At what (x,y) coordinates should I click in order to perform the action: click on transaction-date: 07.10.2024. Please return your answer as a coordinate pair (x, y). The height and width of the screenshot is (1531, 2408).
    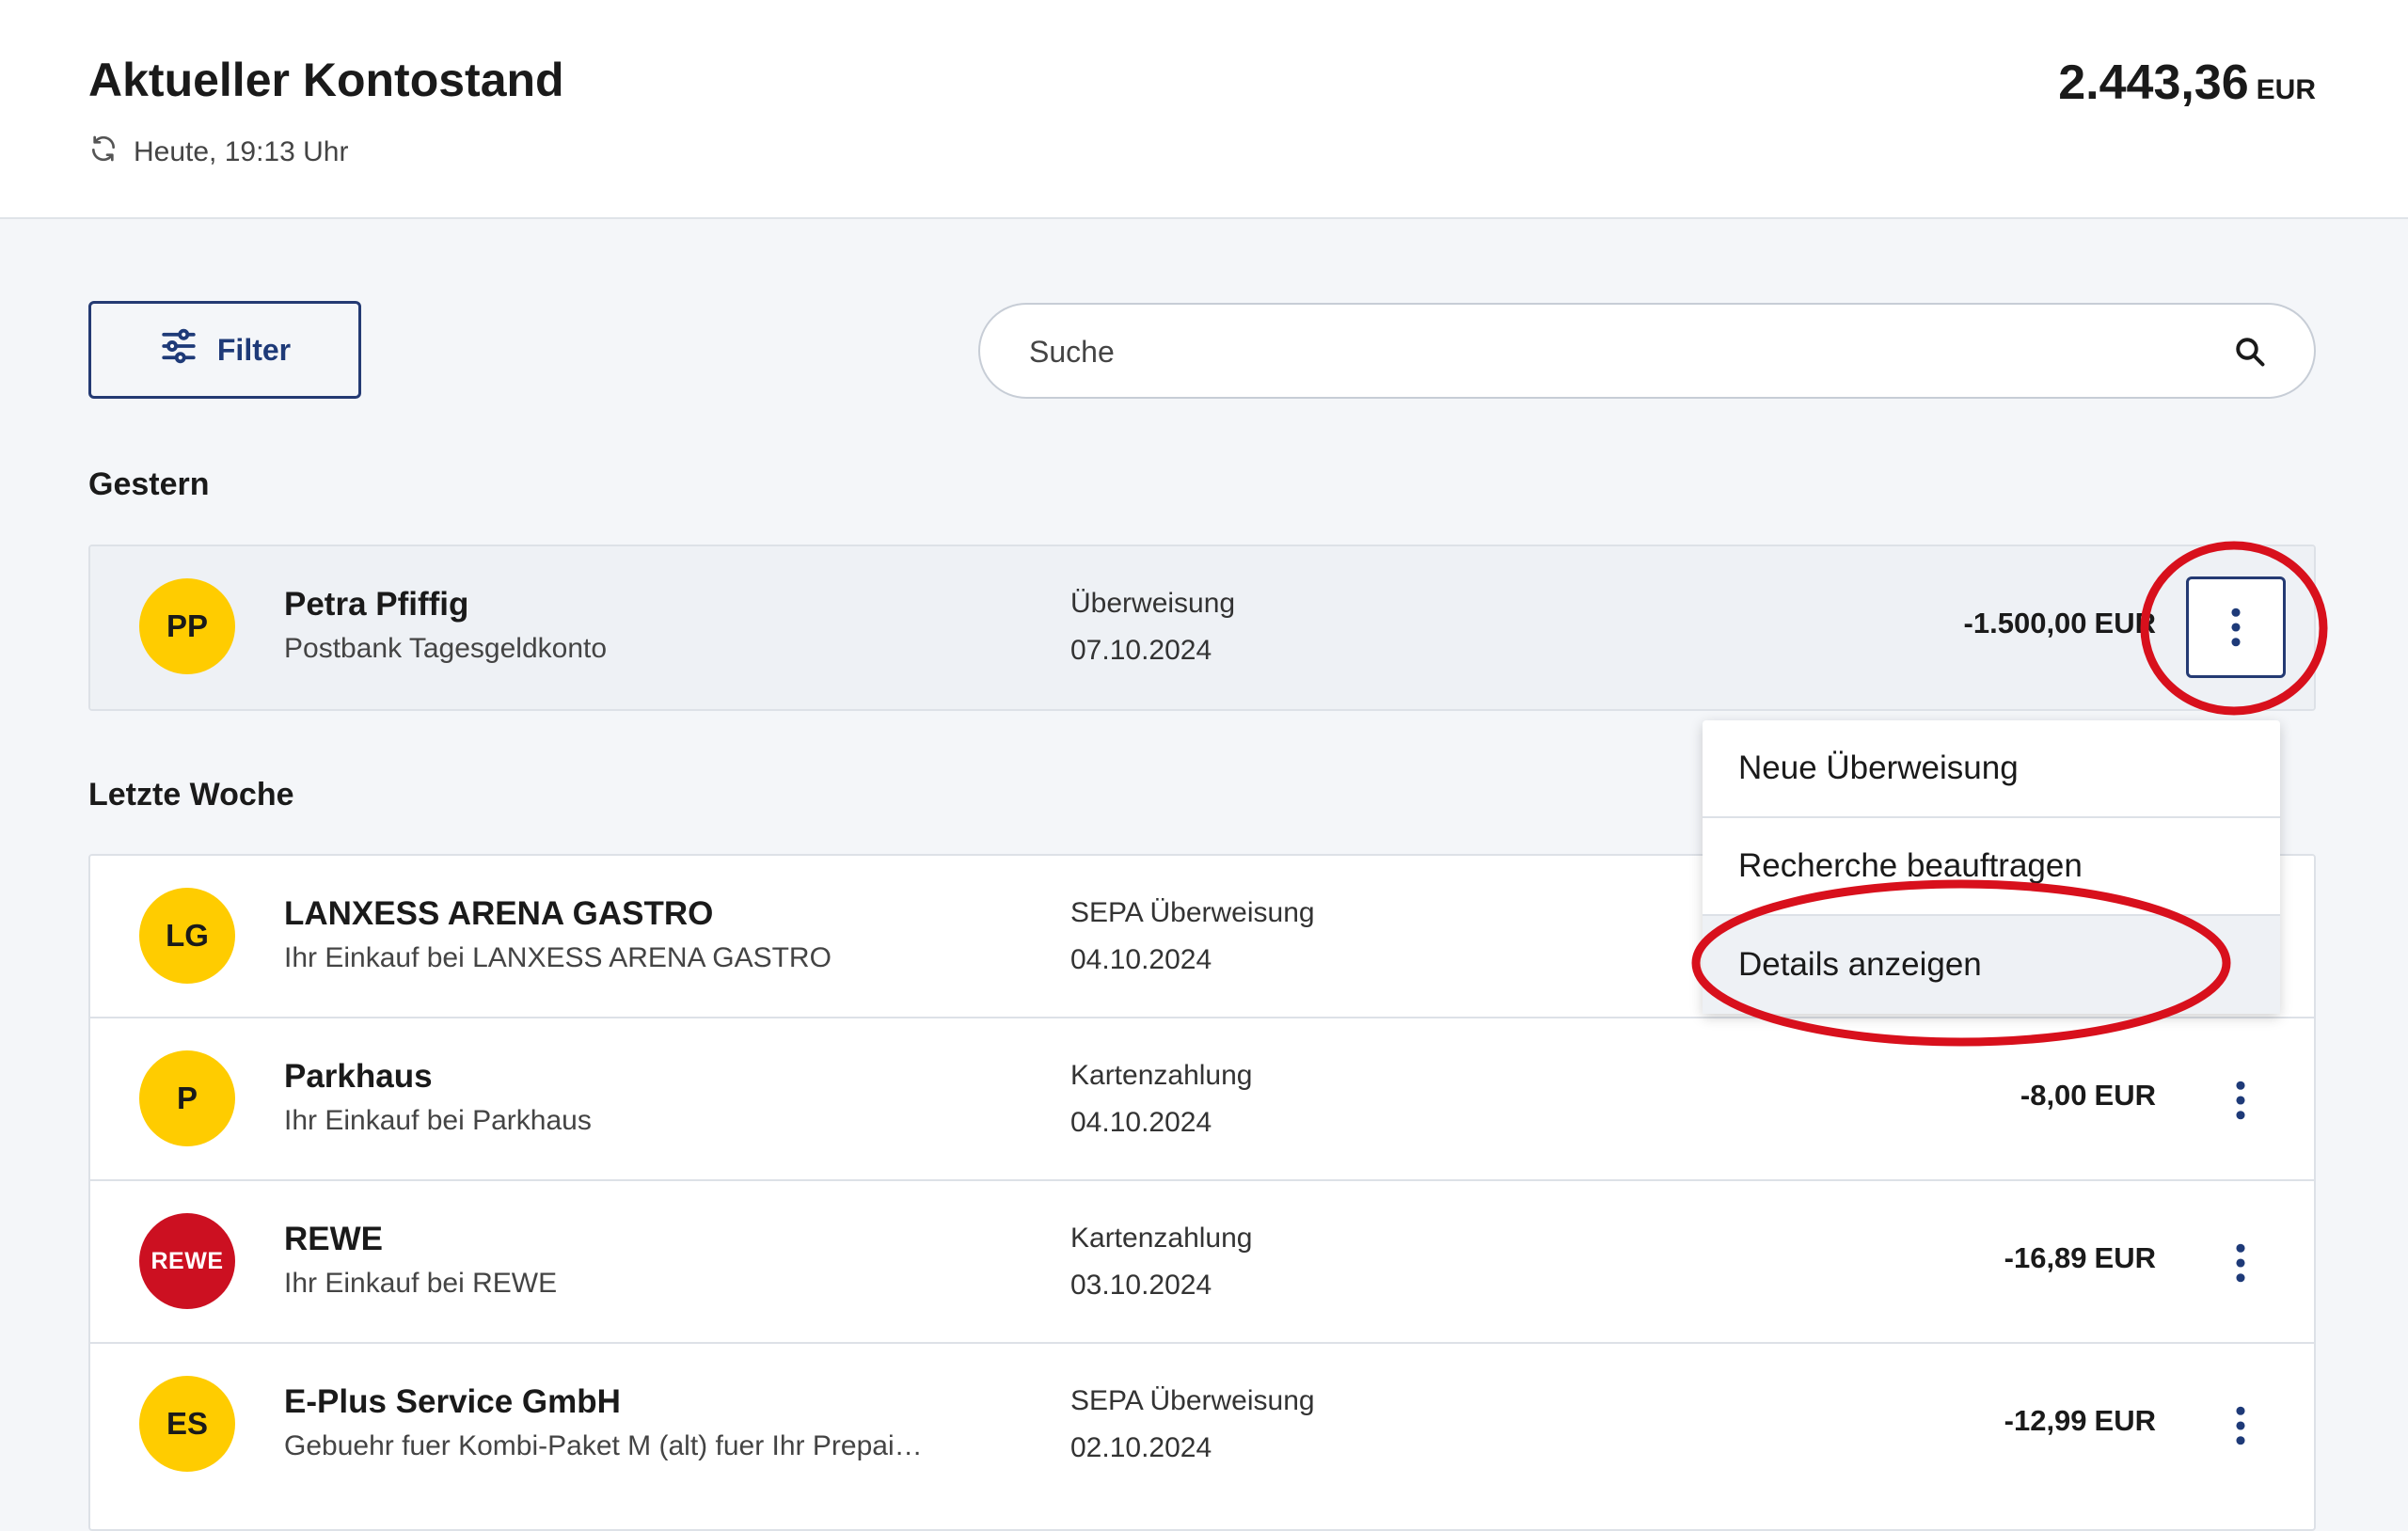
    Looking at the image, I should click on (1141, 650).